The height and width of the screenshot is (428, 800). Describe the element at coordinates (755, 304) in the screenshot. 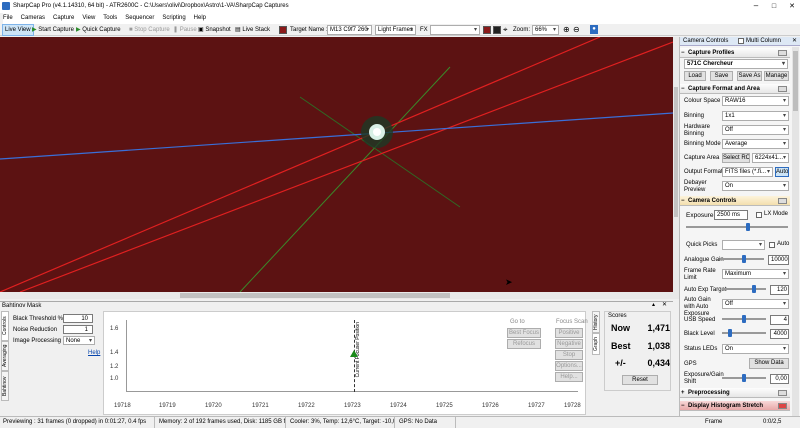

I see `auto-gain-select: Off` at that location.